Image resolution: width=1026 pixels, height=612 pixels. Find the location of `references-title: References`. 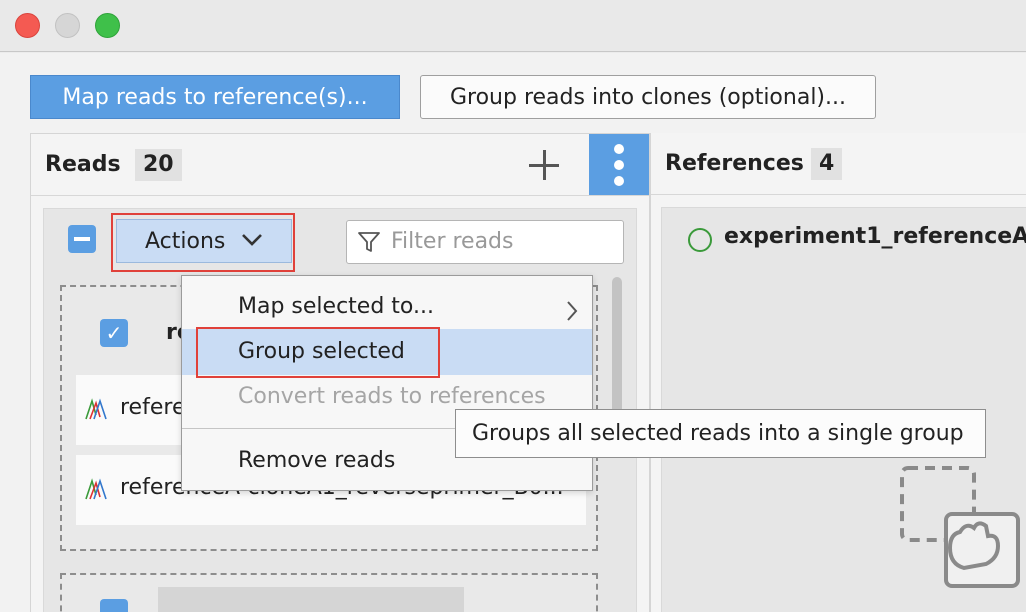

references-title: References is located at coordinates (734, 163).